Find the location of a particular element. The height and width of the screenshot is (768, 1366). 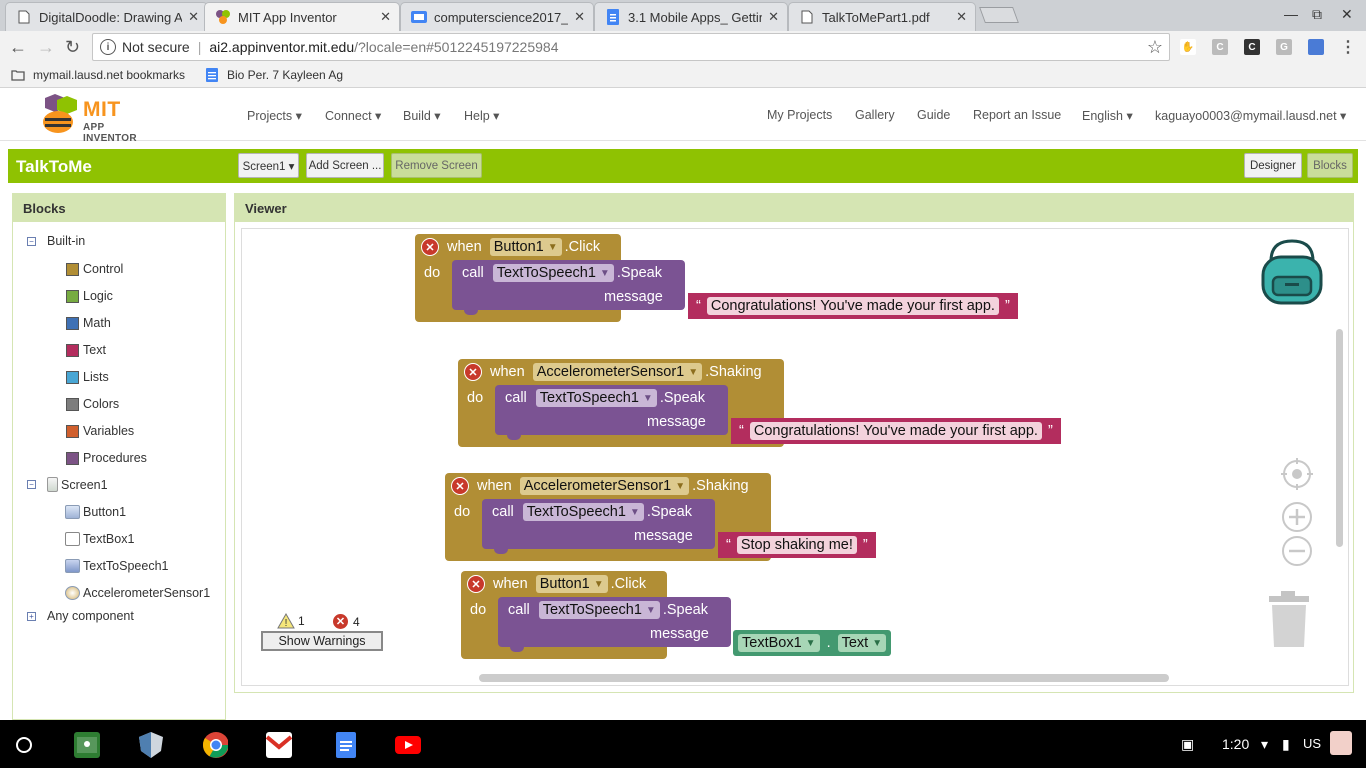

screen-select: Screen1 ▾ is located at coordinates (268, 165).